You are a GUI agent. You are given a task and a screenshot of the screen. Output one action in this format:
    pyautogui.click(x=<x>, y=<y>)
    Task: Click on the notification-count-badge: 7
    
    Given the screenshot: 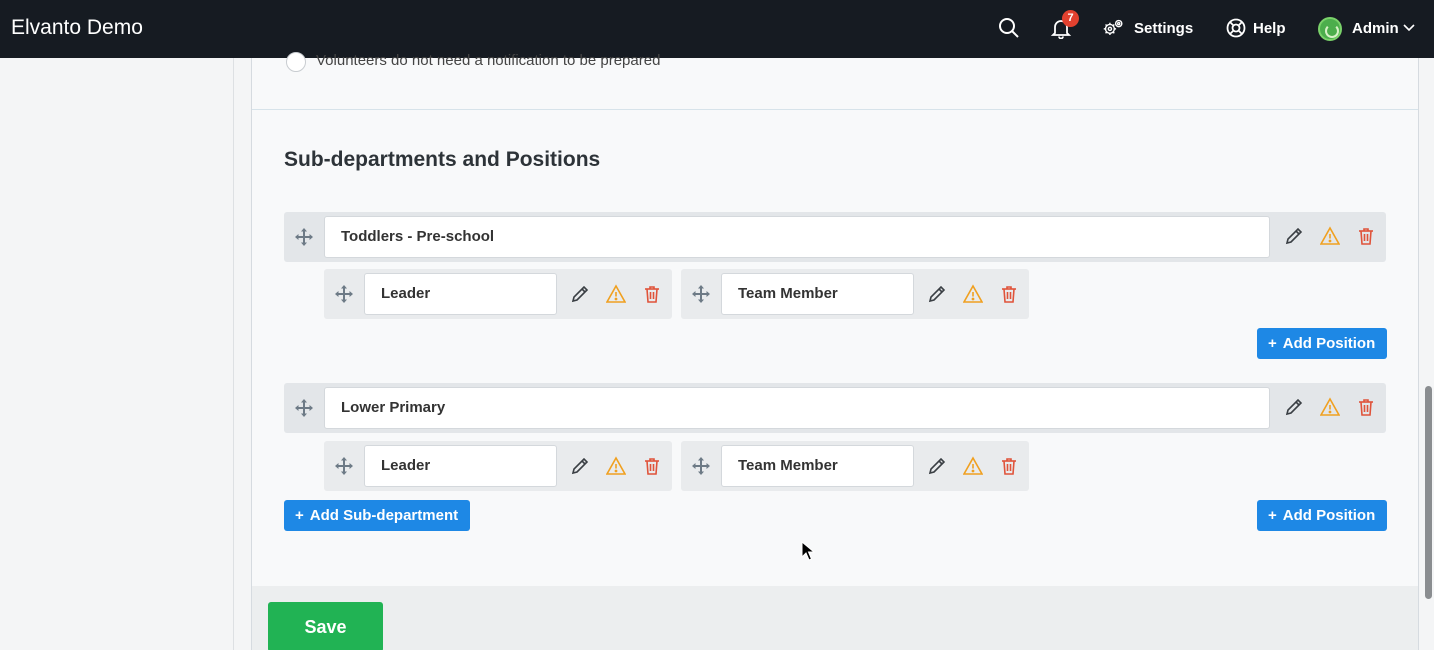 What is the action you would take?
    pyautogui.click(x=1070, y=18)
    